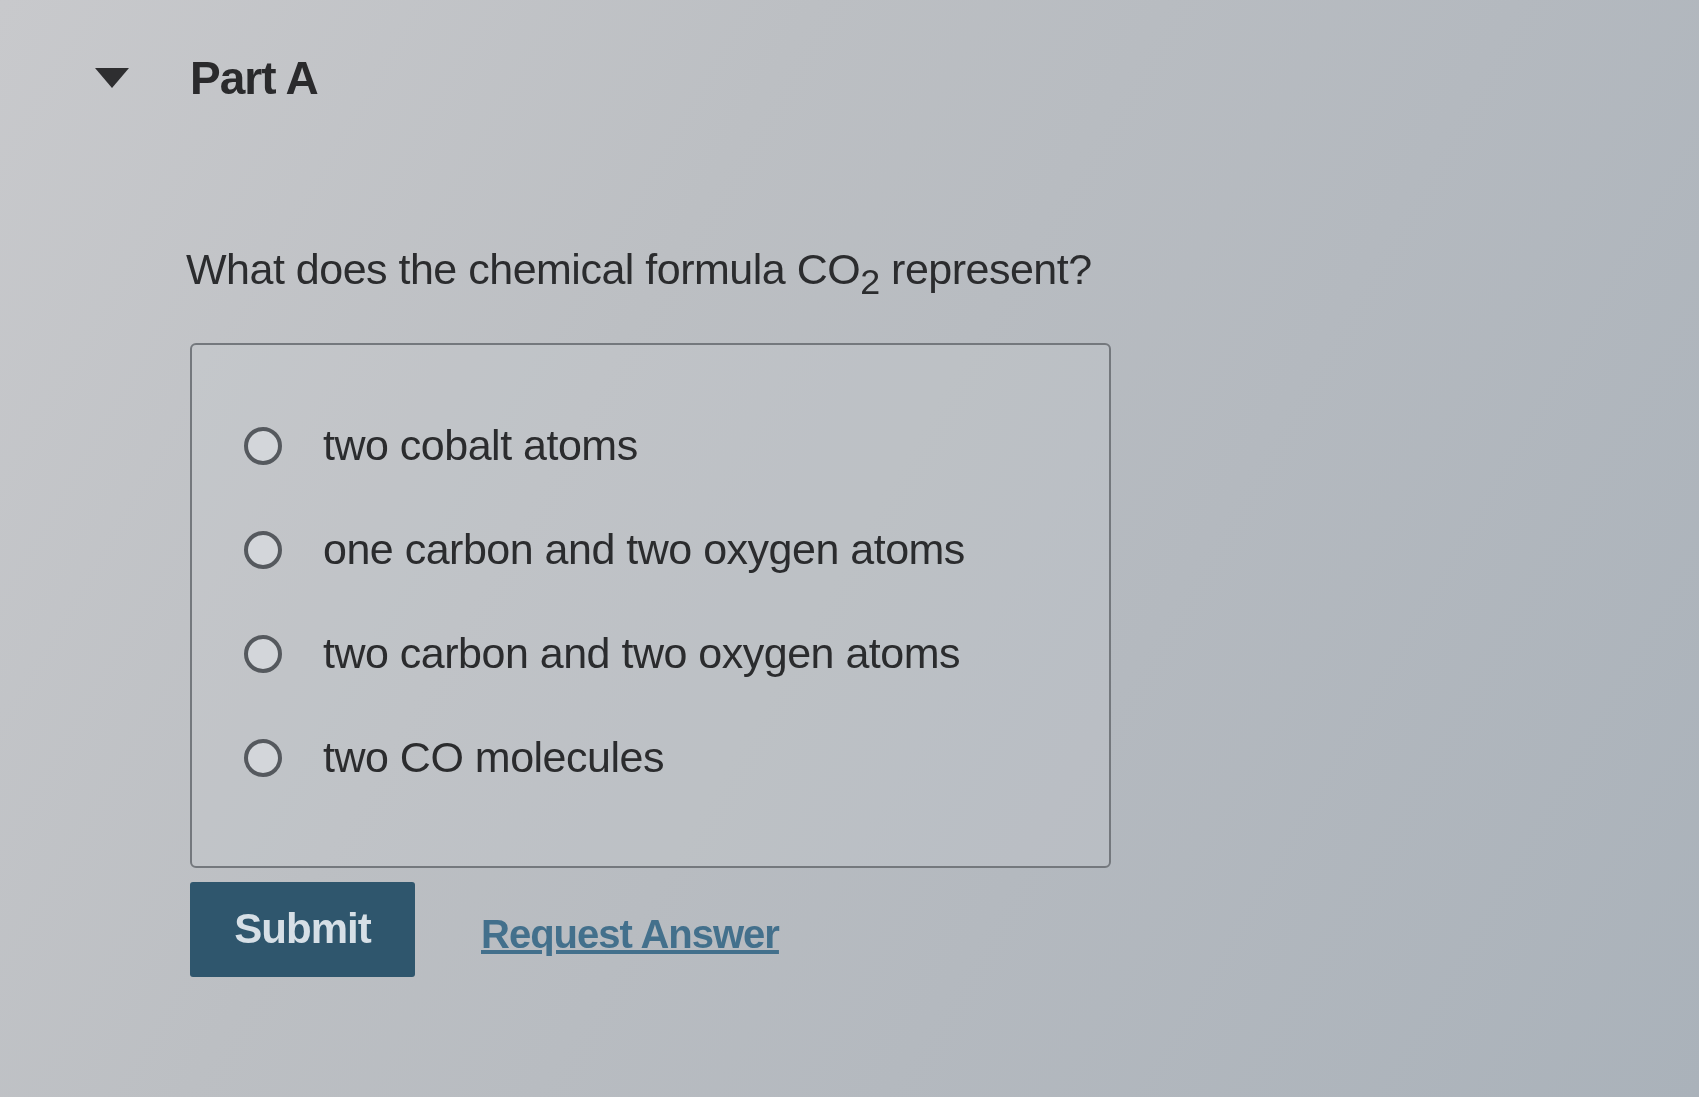  What do you see at coordinates (254, 78) in the screenshot?
I see `part-title: Part A` at bounding box center [254, 78].